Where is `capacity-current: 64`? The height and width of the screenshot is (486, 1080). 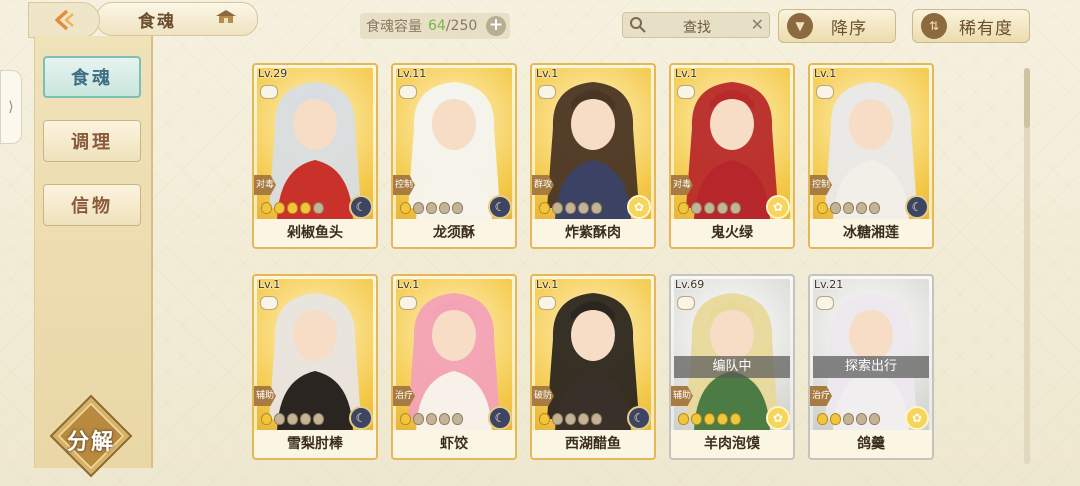
capacity-current: 64 is located at coordinates (437, 26).